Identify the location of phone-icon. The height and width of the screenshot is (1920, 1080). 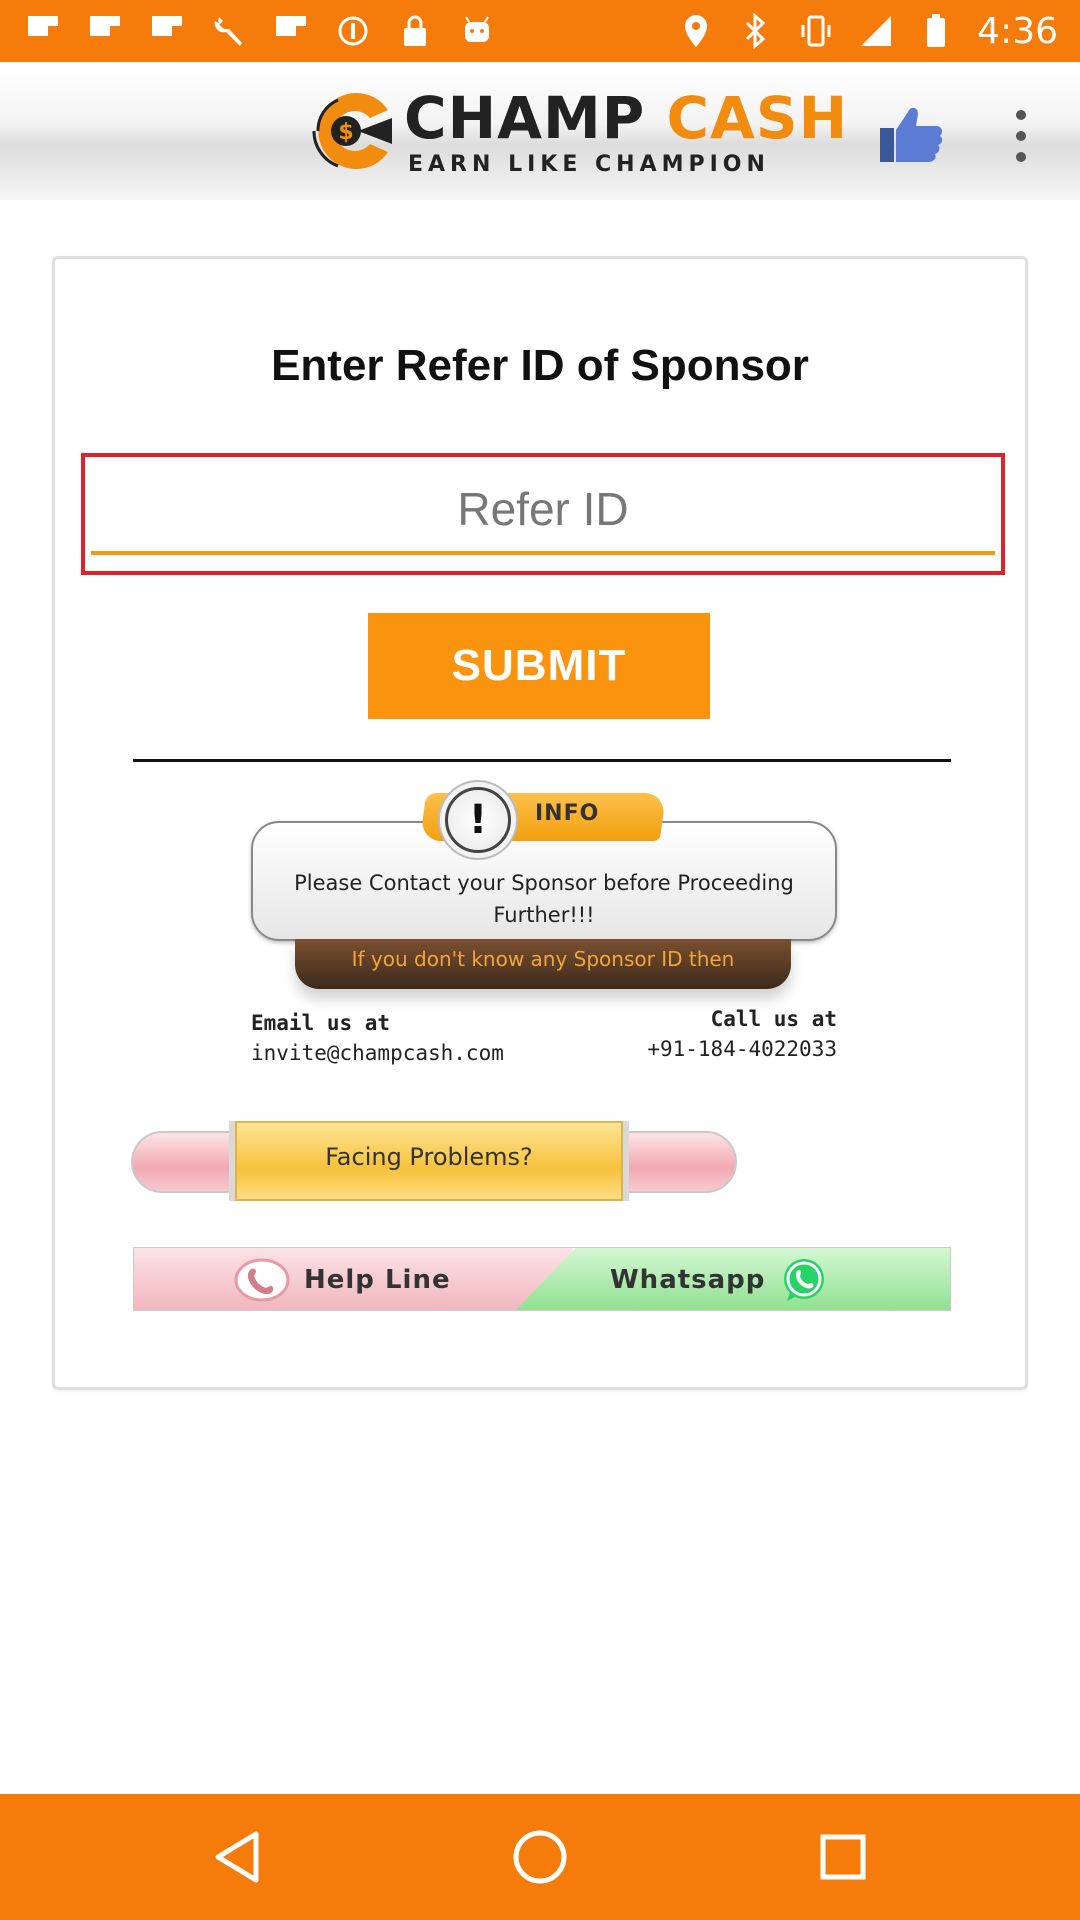
(262, 1280).